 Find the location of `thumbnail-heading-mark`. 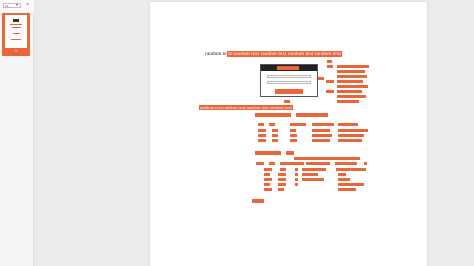

thumbnail-heading-mark is located at coordinates (16, 20).